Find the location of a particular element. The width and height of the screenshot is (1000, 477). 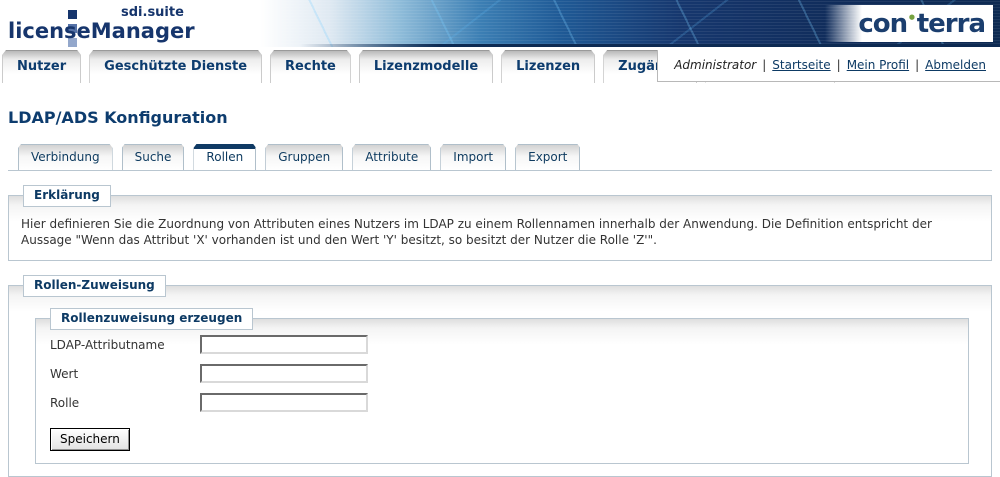

conterra-logo: con•terra is located at coordinates (922, 23).